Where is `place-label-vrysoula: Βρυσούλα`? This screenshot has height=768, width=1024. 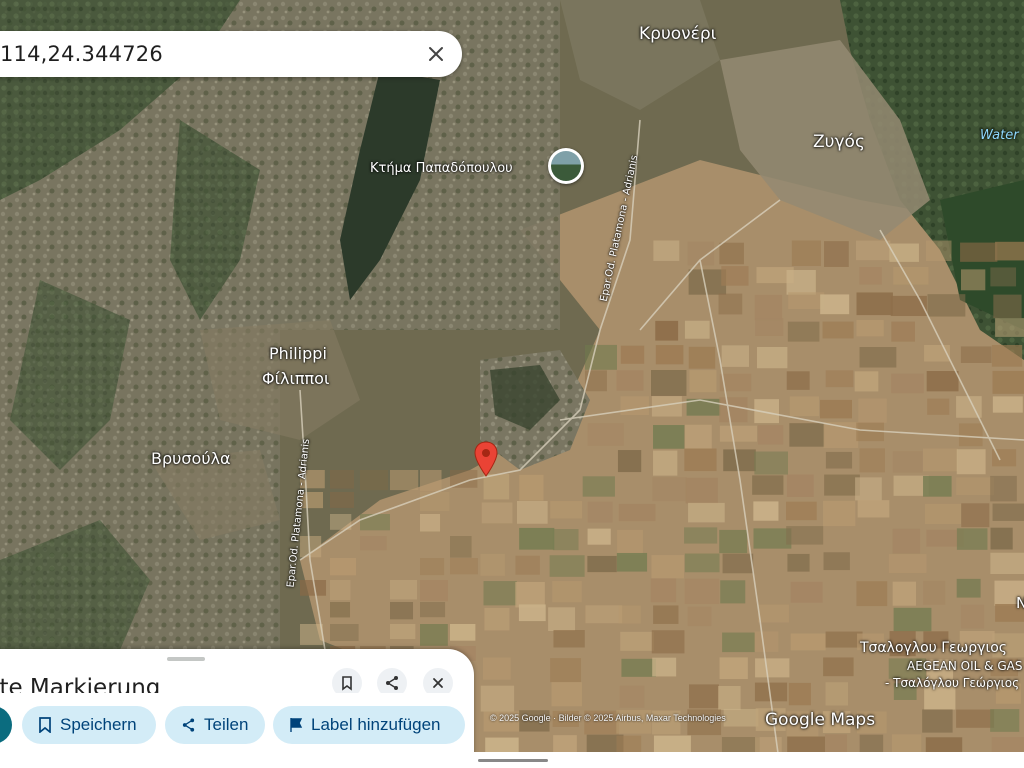 place-label-vrysoula: Βρυσούλα is located at coordinates (191, 458).